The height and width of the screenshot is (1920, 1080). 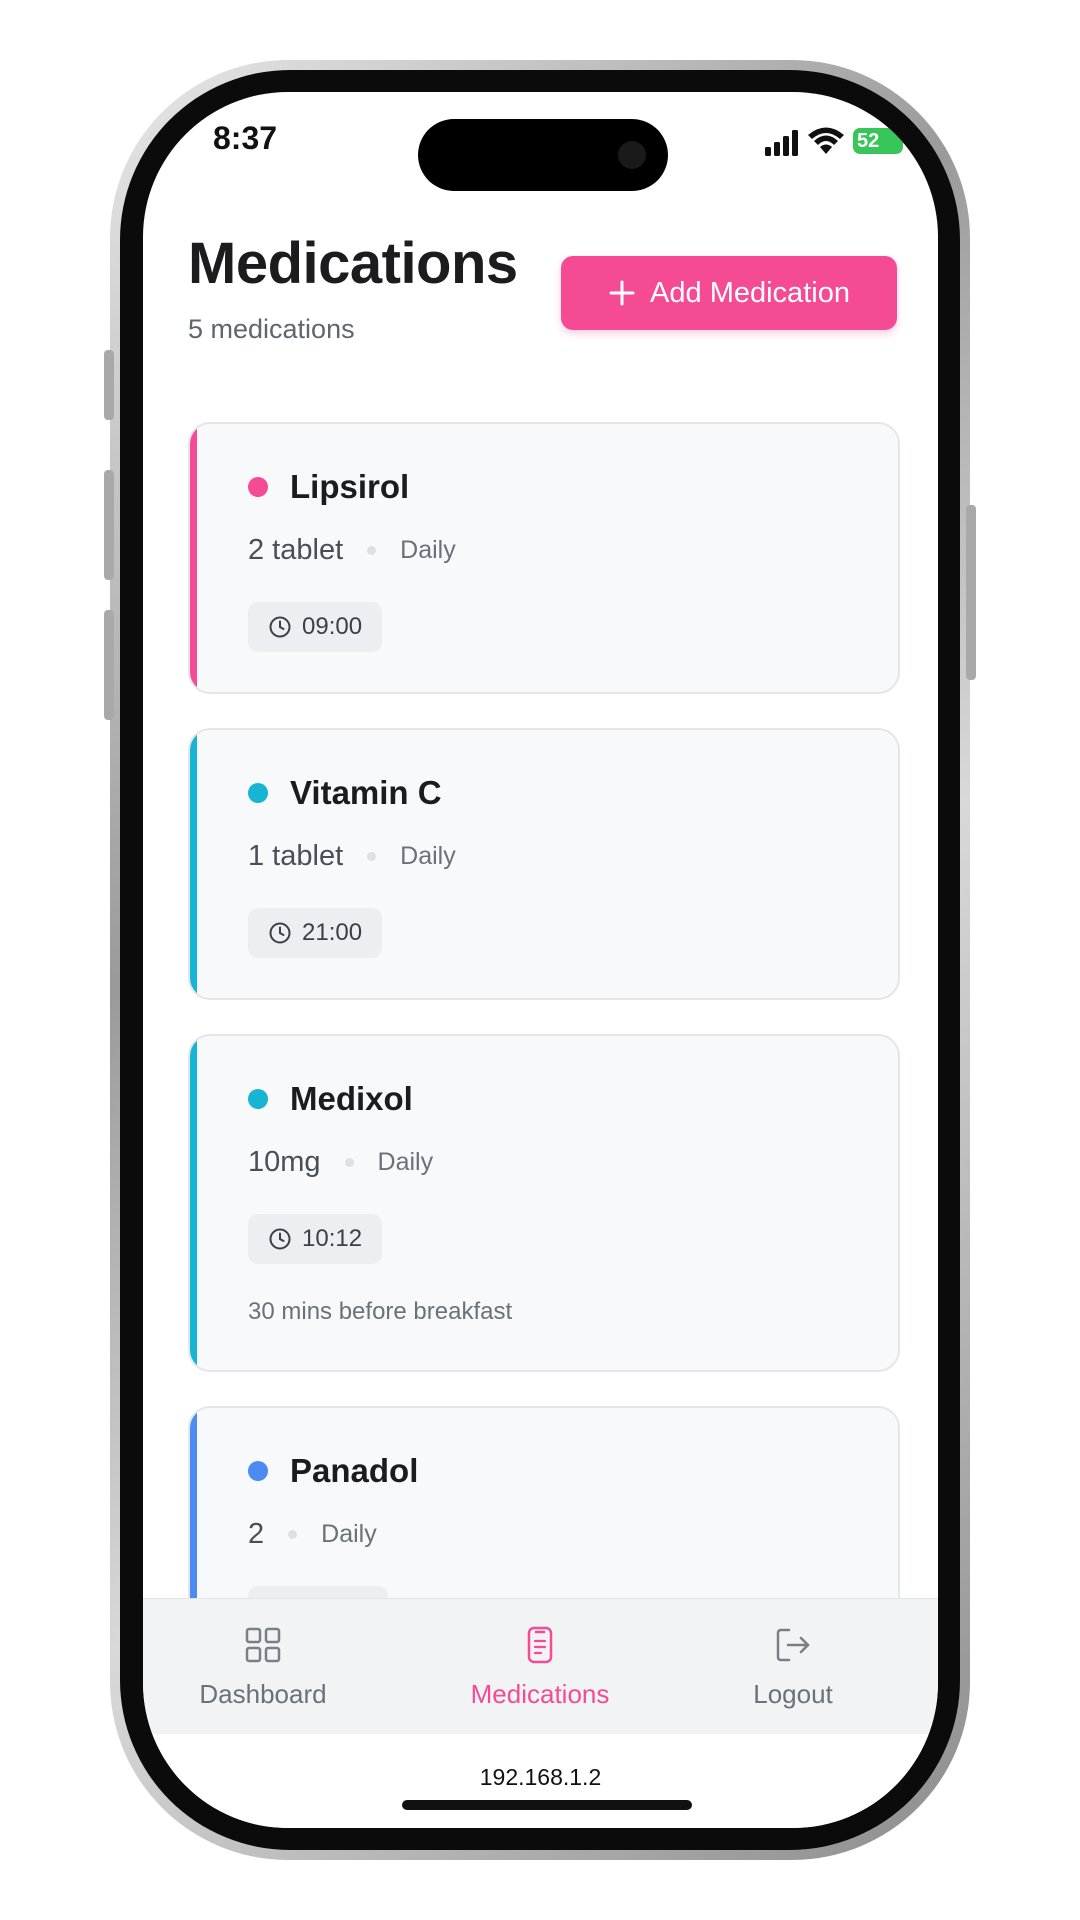 What do you see at coordinates (332, 626) in the screenshot?
I see `medication-time: 09:00` at bounding box center [332, 626].